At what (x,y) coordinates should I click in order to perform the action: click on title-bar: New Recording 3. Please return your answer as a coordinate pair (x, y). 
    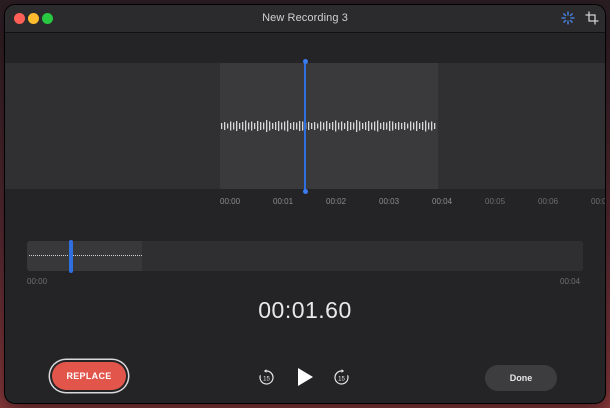
    Looking at the image, I should click on (305, 19).